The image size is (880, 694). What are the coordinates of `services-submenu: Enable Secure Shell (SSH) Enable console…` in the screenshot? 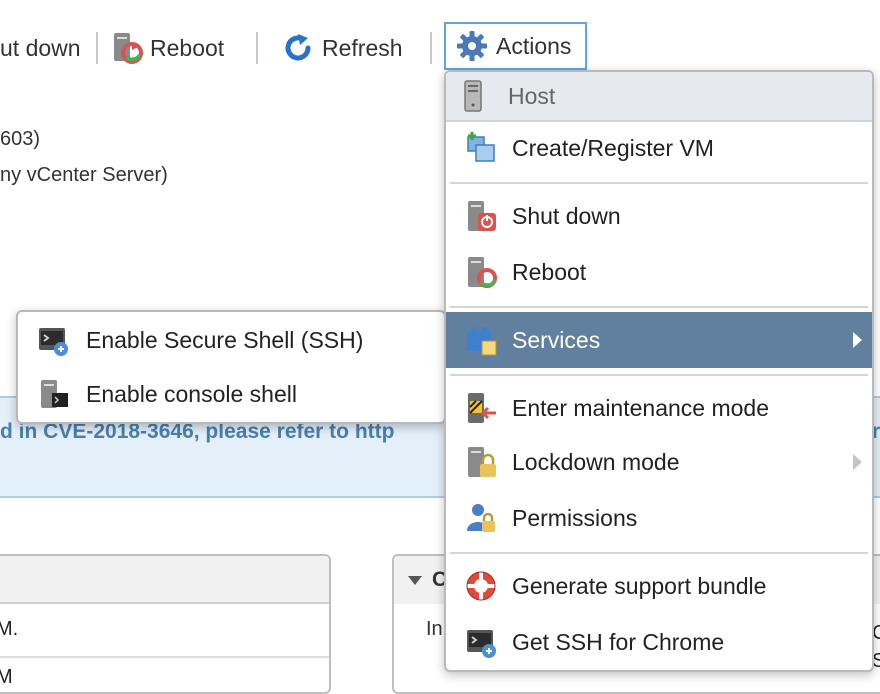 It's located at (231, 367).